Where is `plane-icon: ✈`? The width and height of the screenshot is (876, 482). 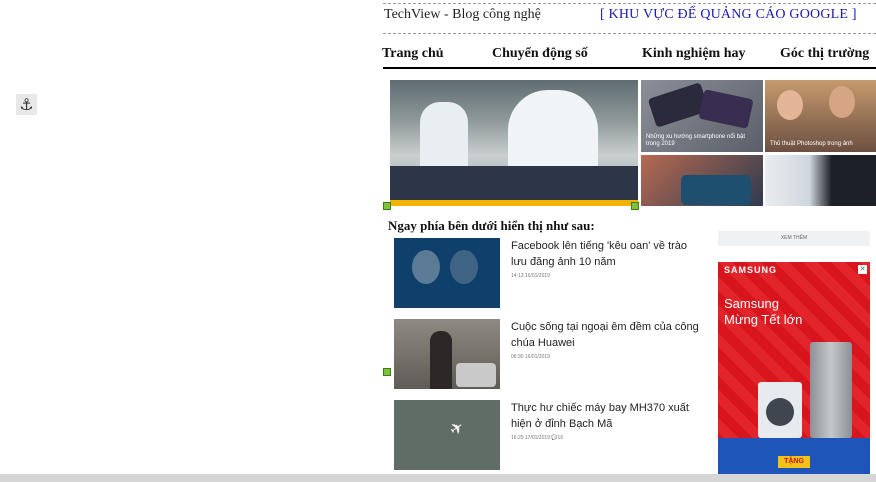 plane-icon: ✈ is located at coordinates (456, 428).